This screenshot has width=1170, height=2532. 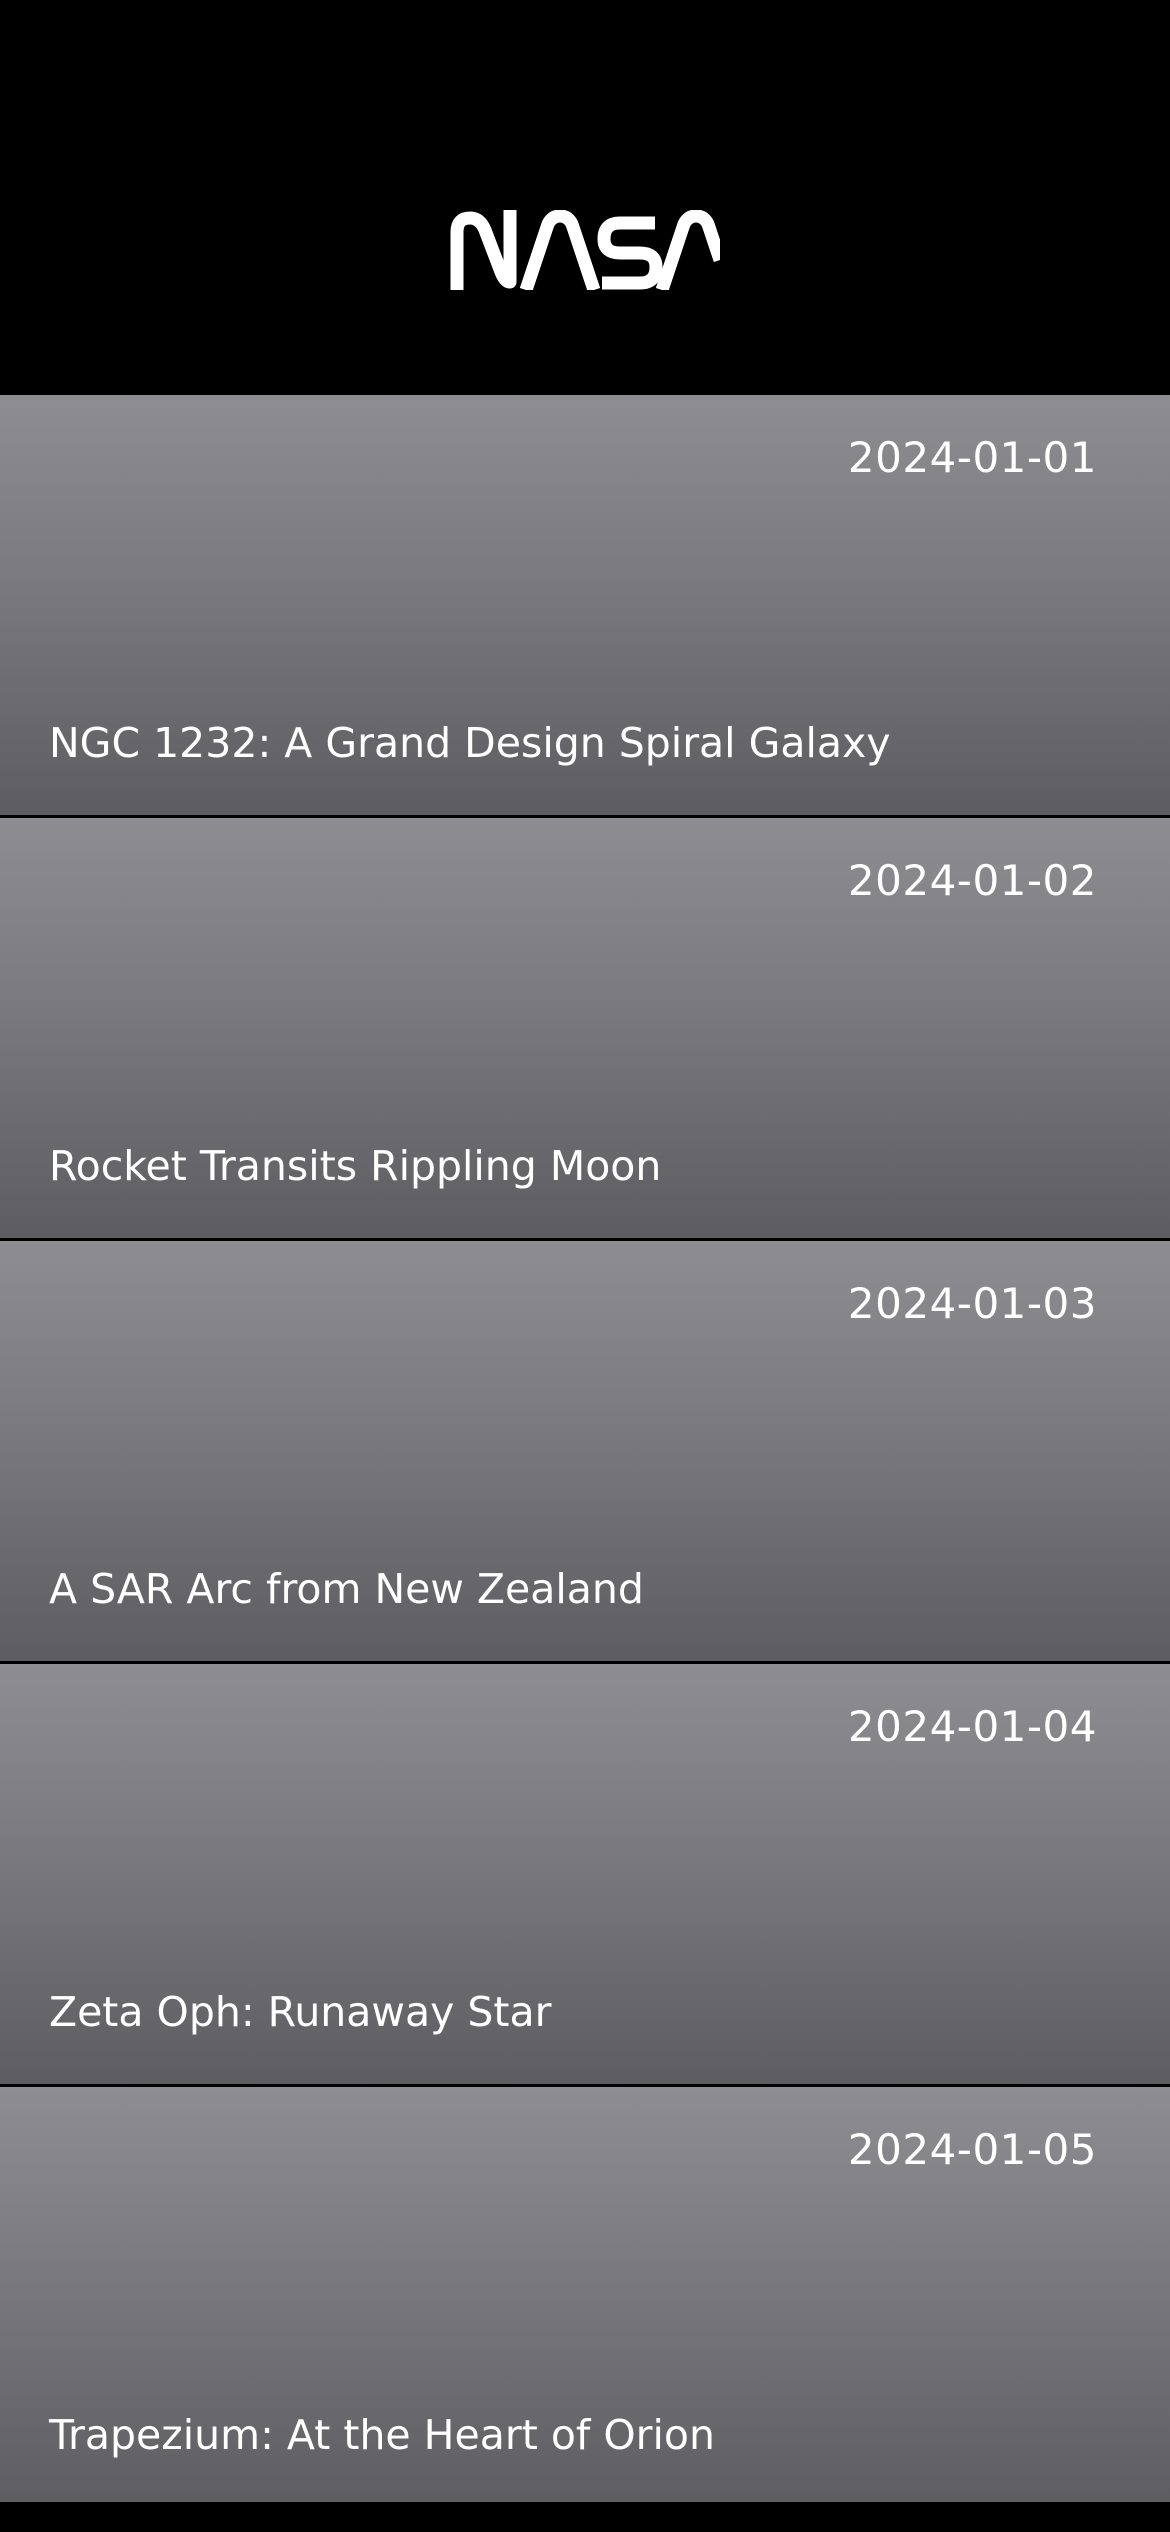 I want to click on item-date: 2024-01-02, so click(x=972, y=880).